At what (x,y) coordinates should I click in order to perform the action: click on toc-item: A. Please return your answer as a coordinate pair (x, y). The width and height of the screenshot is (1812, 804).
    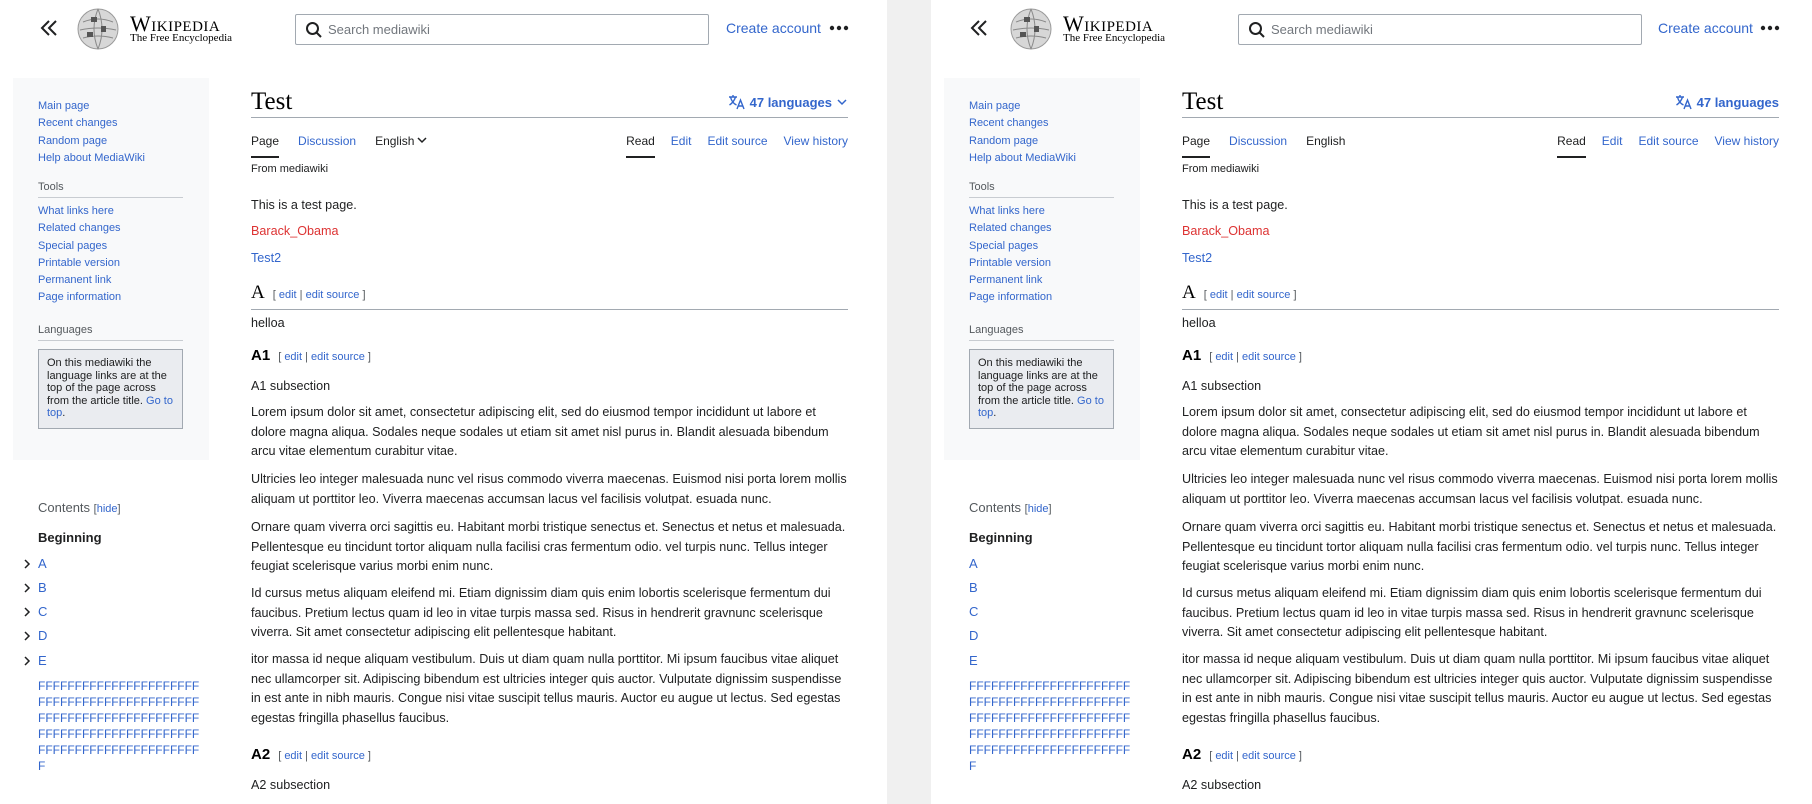
    Looking at the image, I should click on (35, 563).